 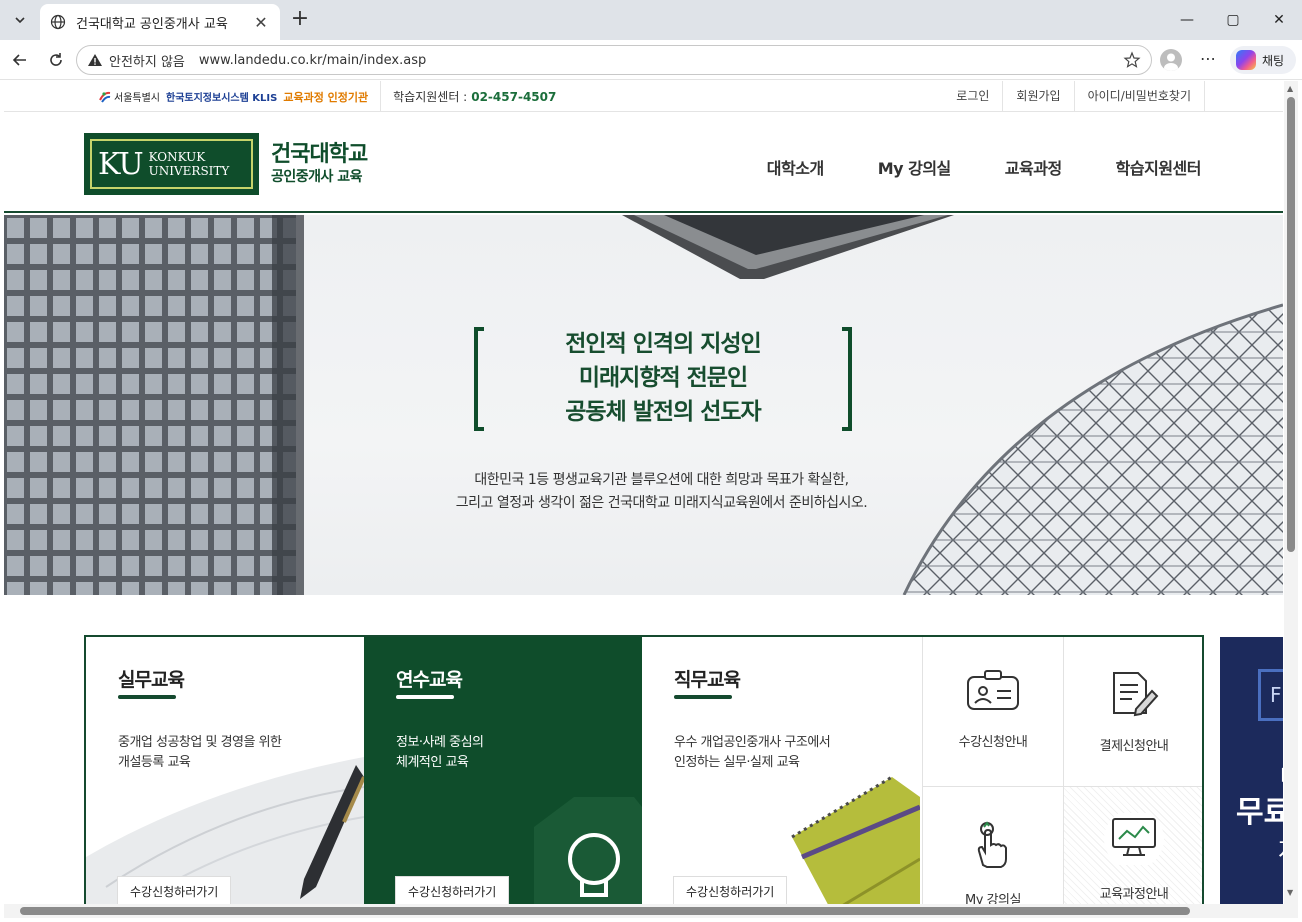 What do you see at coordinates (177, 157) in the screenshot?
I see `logo-word-konkuk: KONKUK` at bounding box center [177, 157].